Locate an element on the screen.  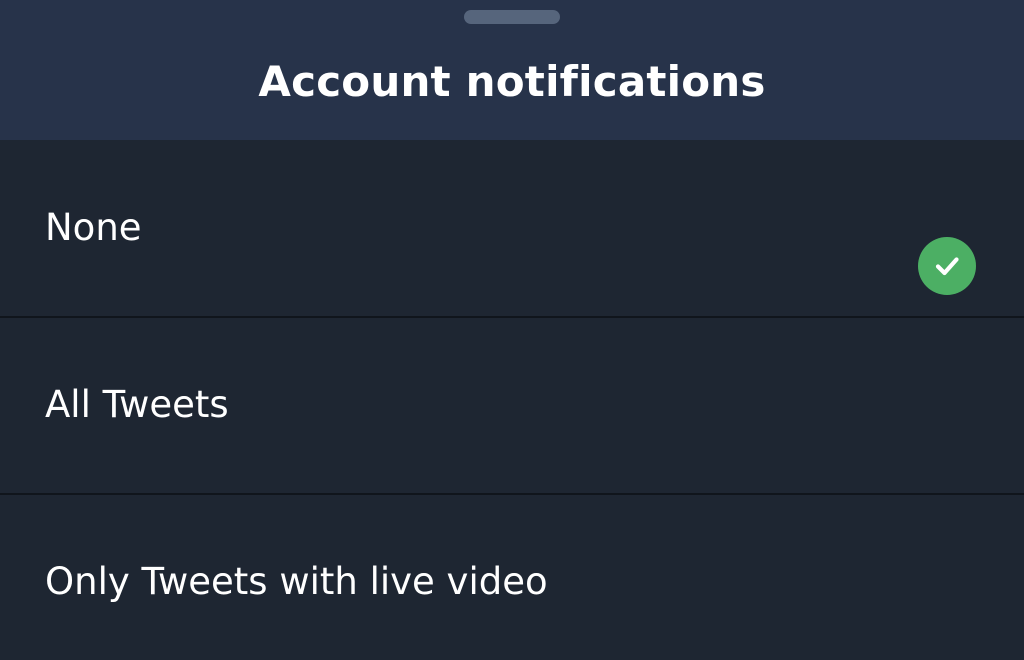
option-label: None is located at coordinates (93, 227).